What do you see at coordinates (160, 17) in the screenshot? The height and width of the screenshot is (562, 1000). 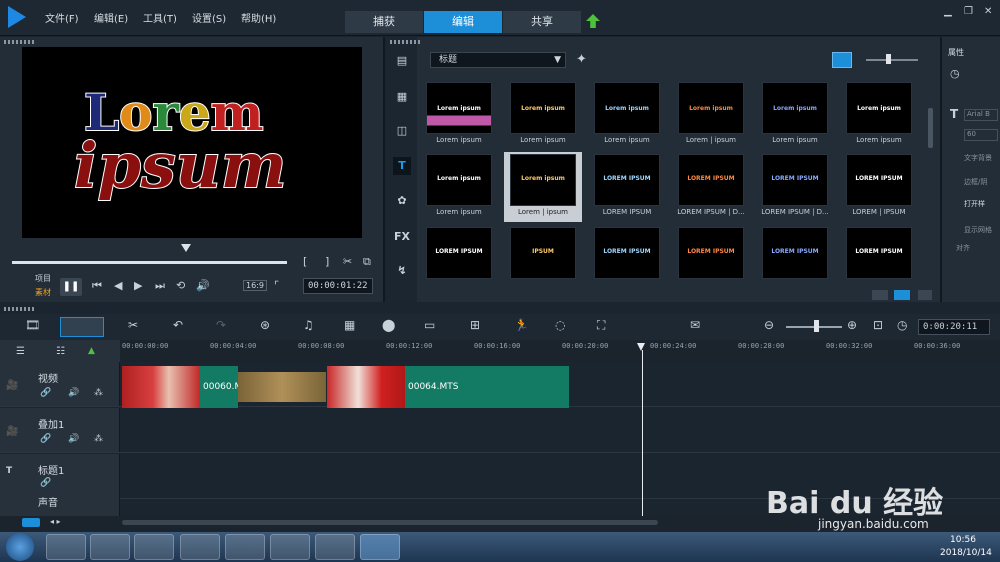 I see `menu-tools: 工具(T)` at bounding box center [160, 17].